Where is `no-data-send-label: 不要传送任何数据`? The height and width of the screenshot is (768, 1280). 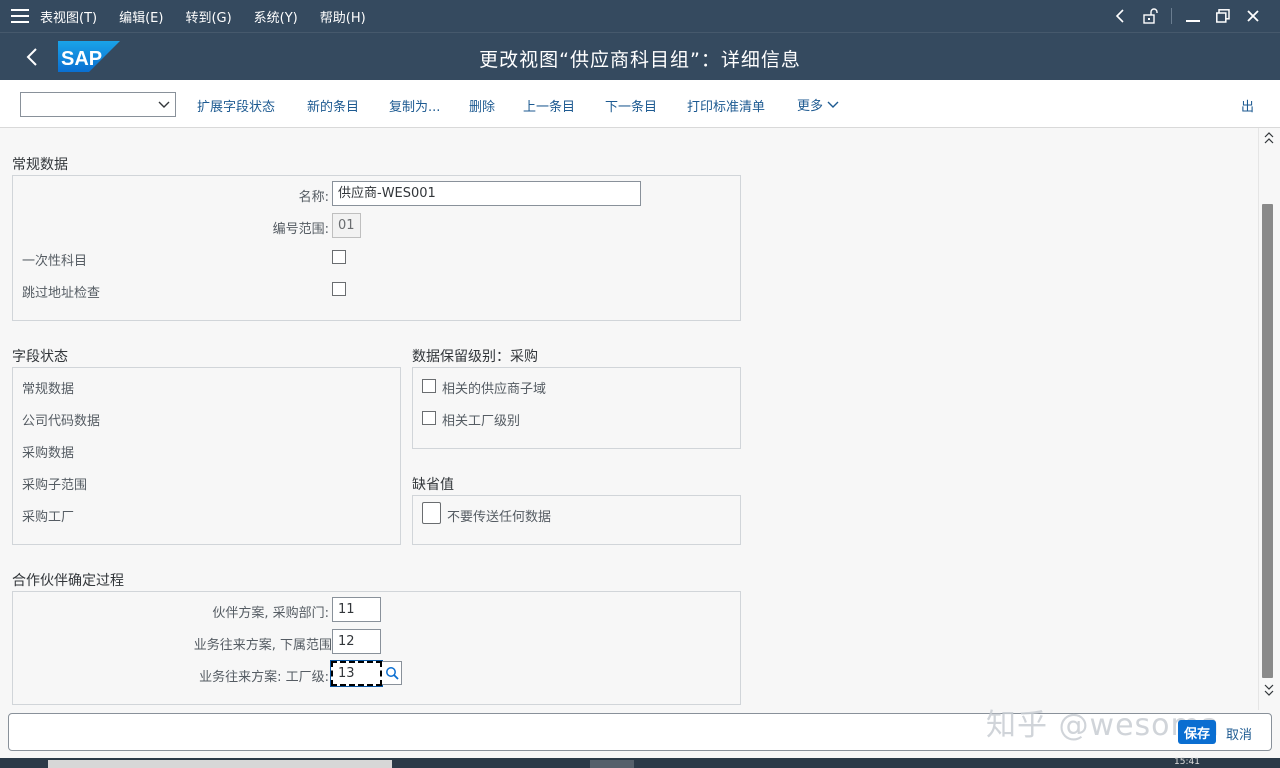 no-data-send-label: 不要传送任何数据 is located at coordinates (499, 517).